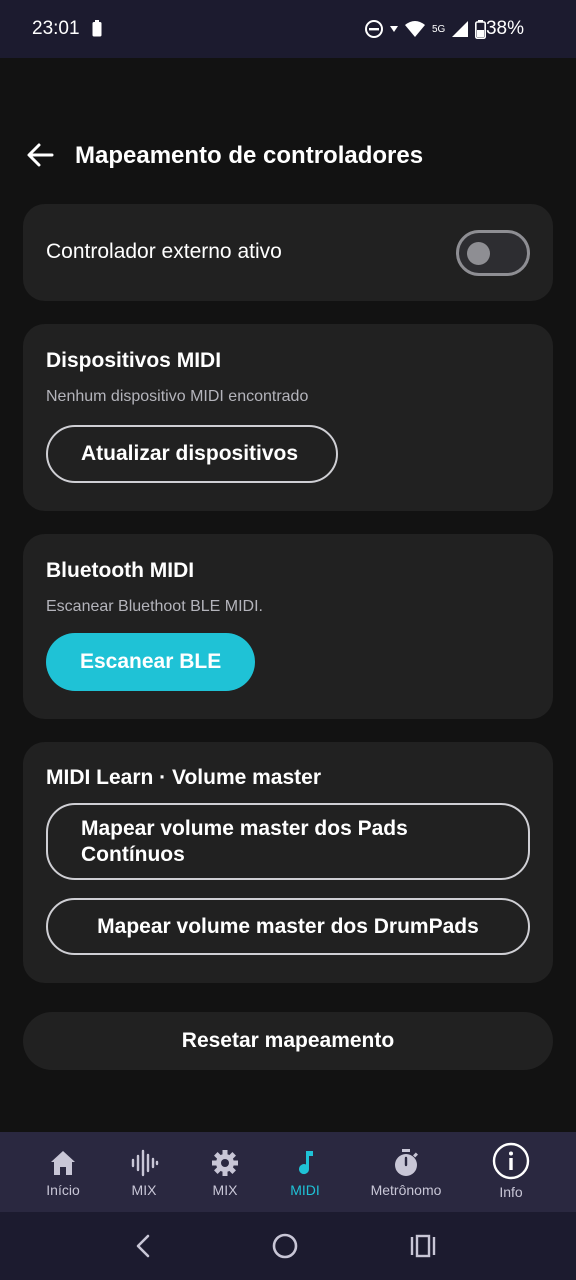 The height and width of the screenshot is (1280, 576). I want to click on status-icons: 5G, so click(425, 29).